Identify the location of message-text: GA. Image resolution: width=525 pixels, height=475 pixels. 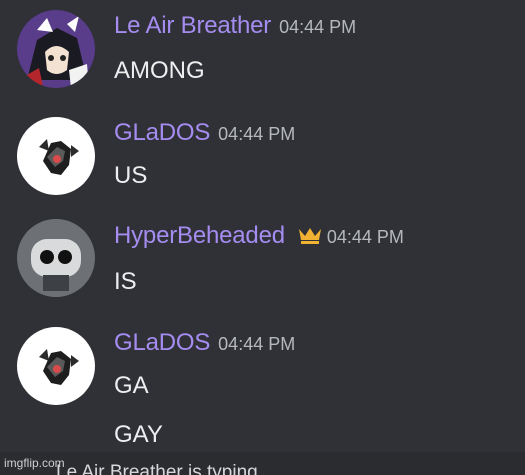
(131, 385).